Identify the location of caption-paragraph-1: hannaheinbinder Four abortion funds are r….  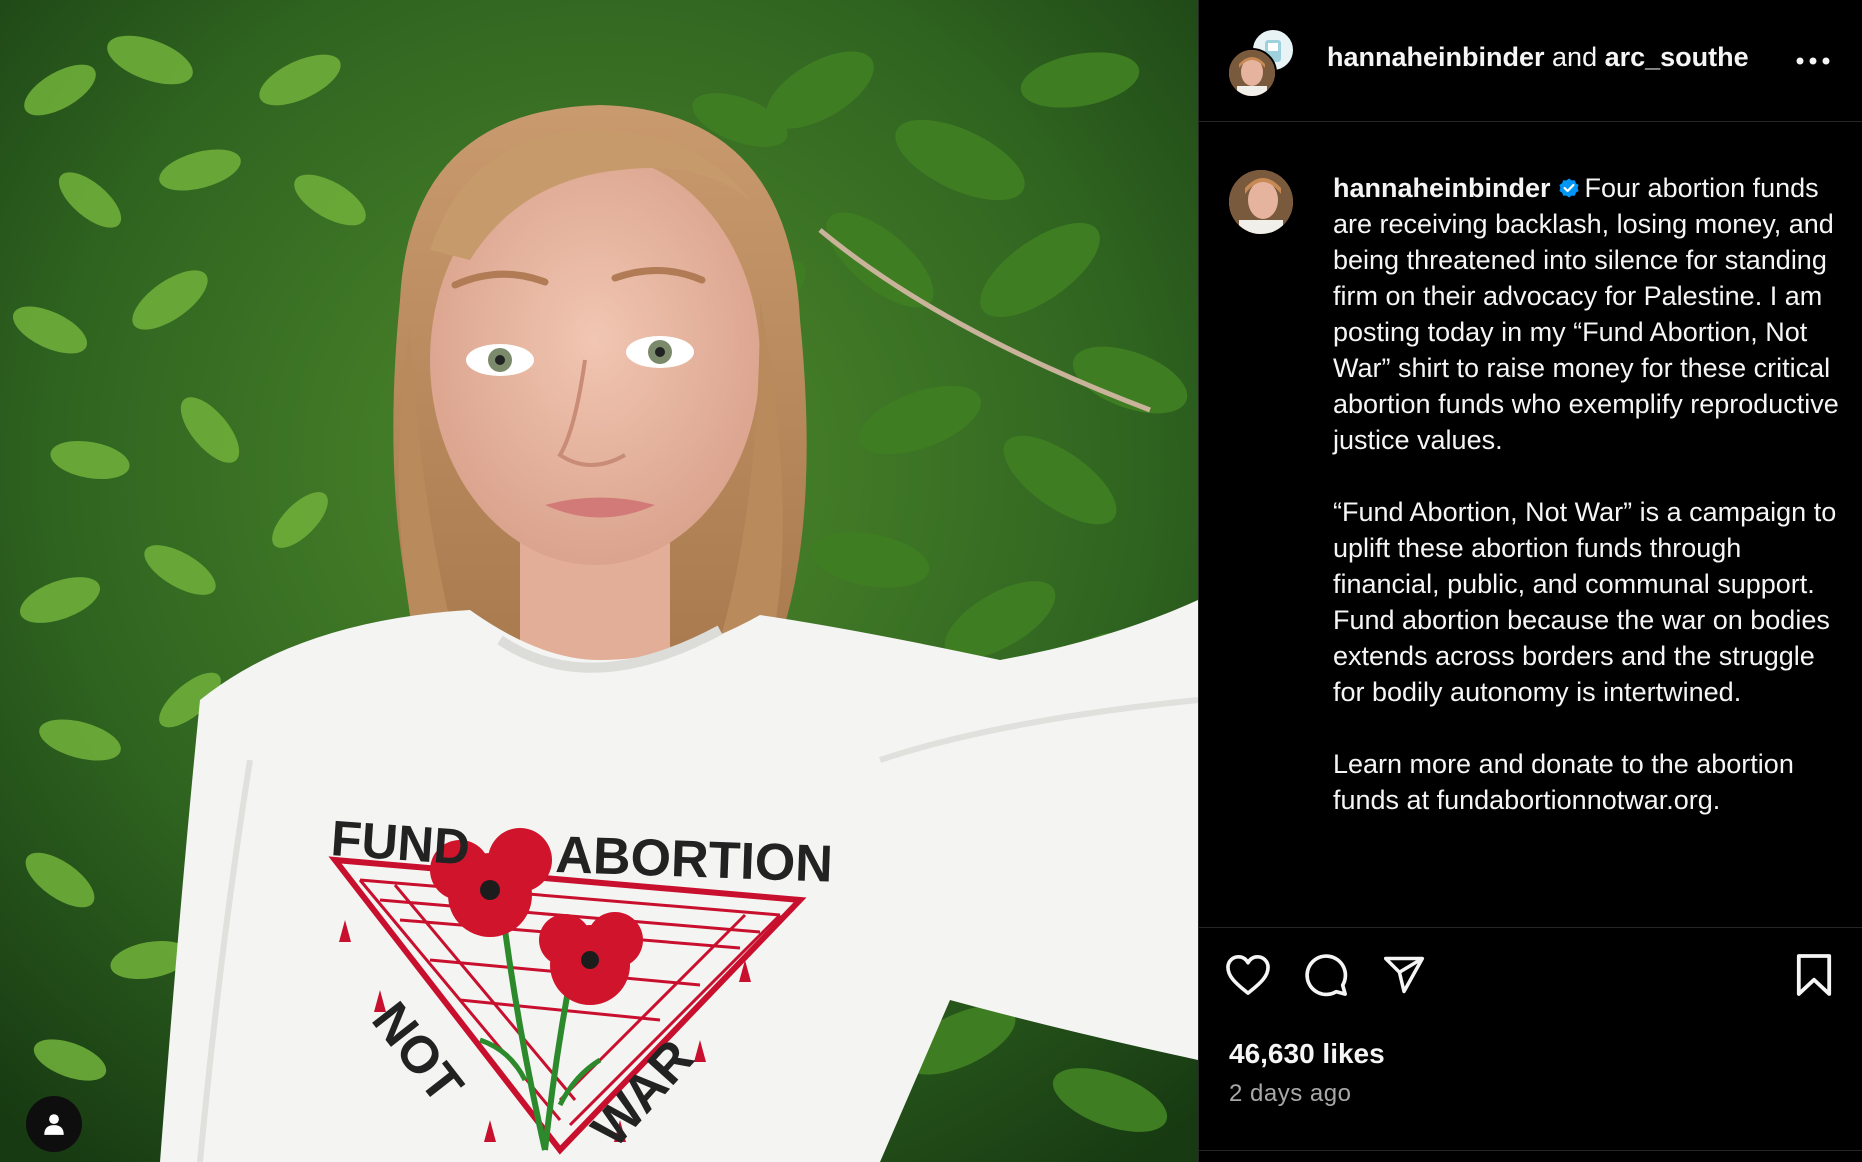
(1593, 314).